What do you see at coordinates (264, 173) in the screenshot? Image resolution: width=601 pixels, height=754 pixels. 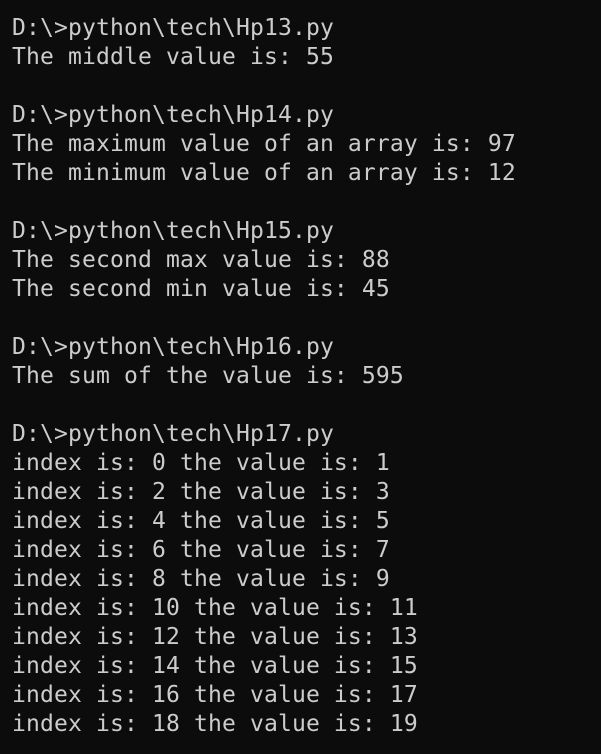 I see `output-line: The minimum value of an array is: 12` at bounding box center [264, 173].